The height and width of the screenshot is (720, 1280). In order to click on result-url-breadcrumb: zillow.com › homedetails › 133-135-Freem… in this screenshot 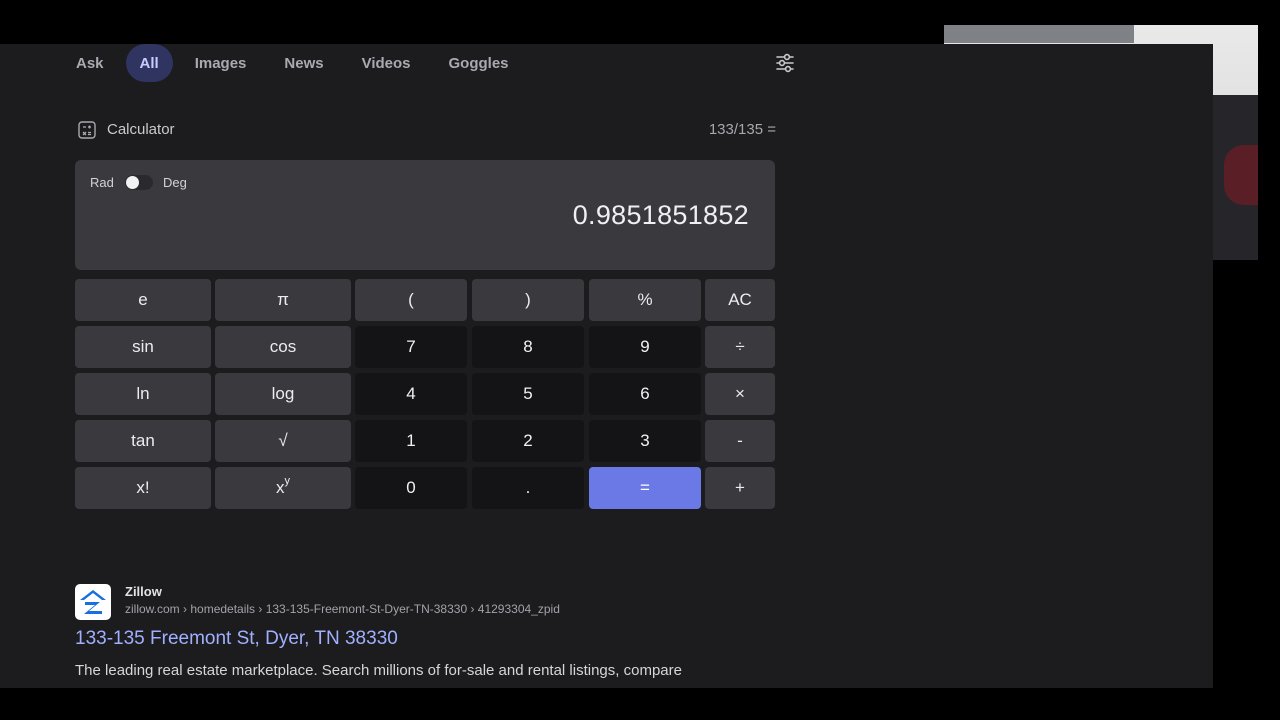, I will do `click(342, 609)`.